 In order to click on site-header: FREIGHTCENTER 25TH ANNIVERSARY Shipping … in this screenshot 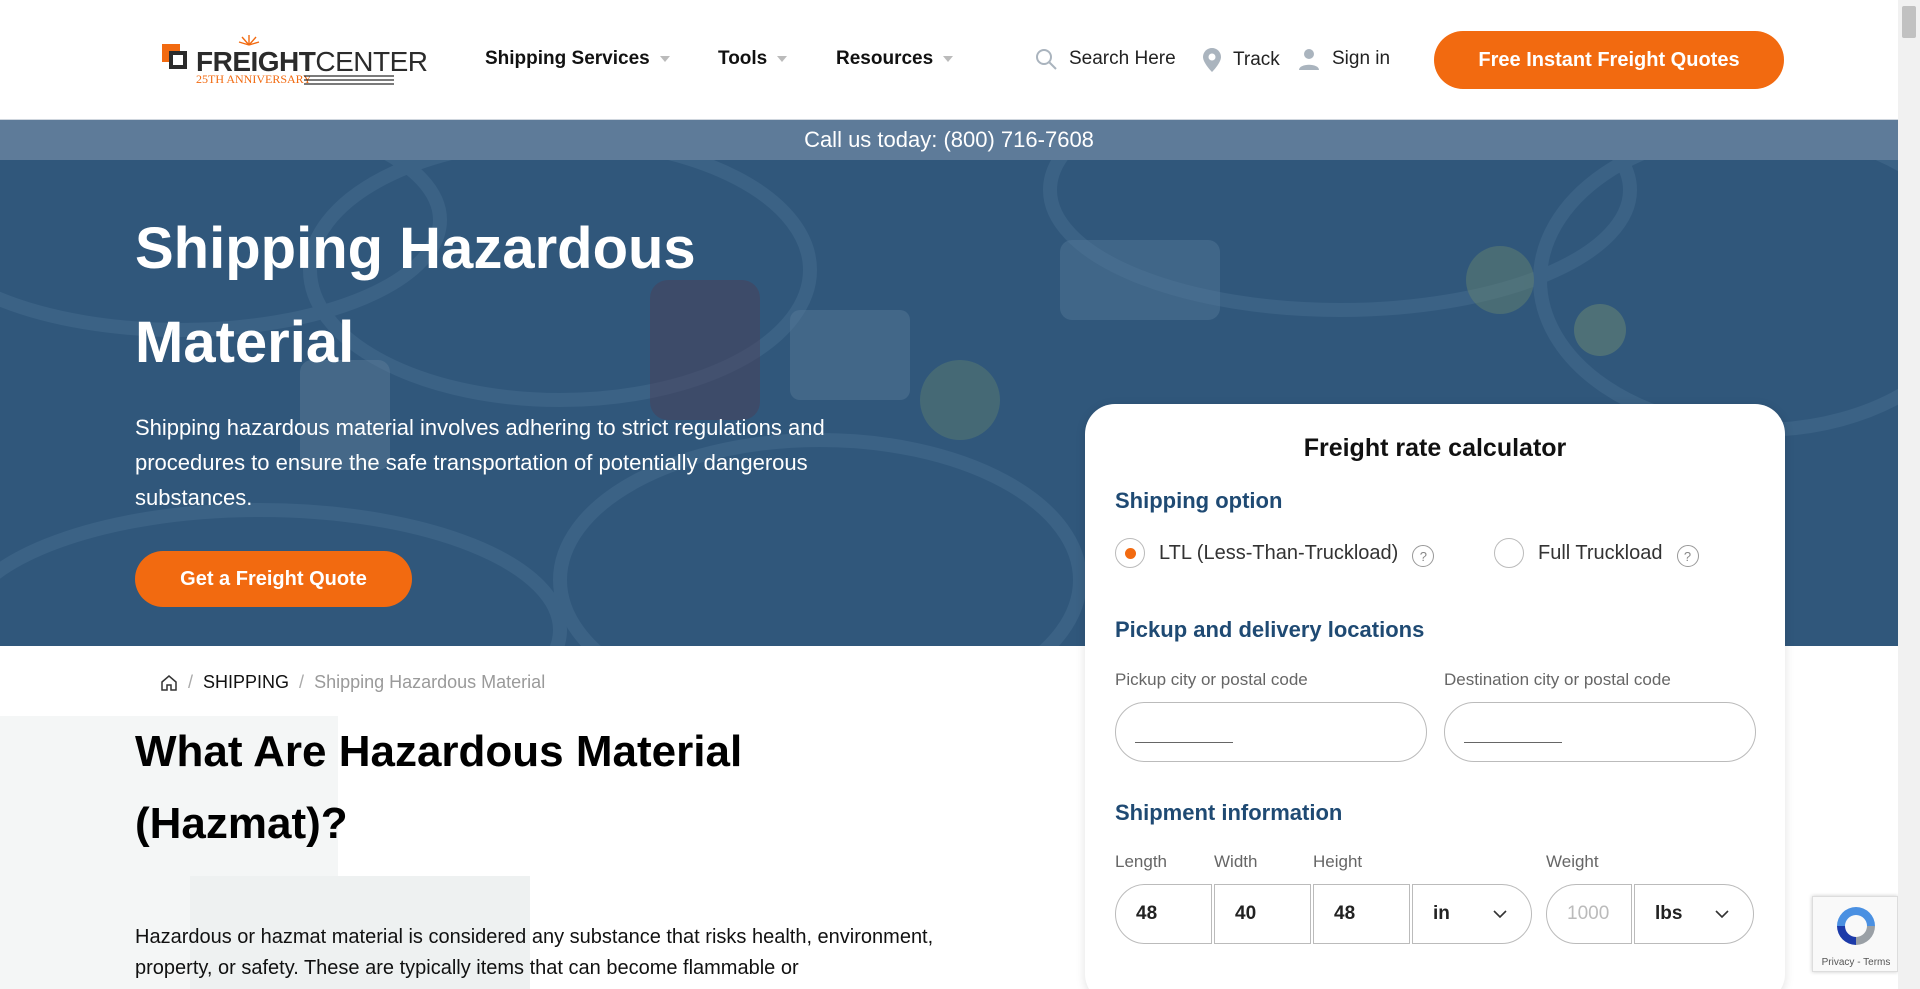, I will do `click(949, 60)`.